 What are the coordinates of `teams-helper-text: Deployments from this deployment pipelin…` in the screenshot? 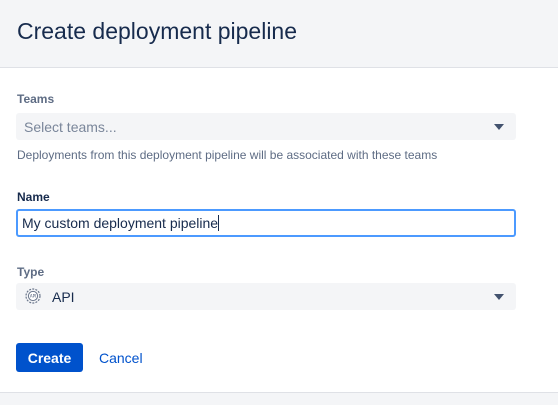 It's located at (227, 155).